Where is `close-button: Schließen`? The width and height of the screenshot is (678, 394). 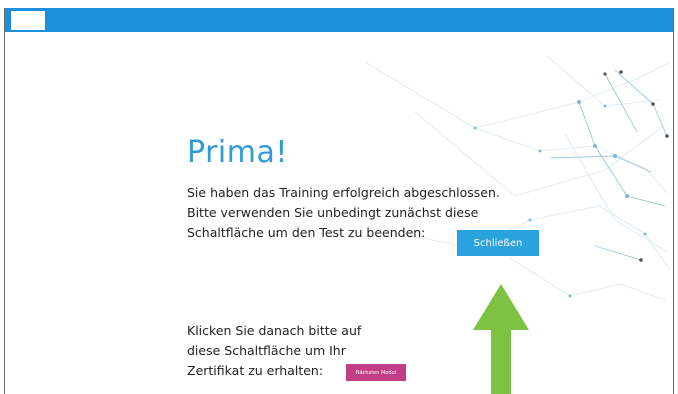 close-button: Schließen is located at coordinates (498, 243).